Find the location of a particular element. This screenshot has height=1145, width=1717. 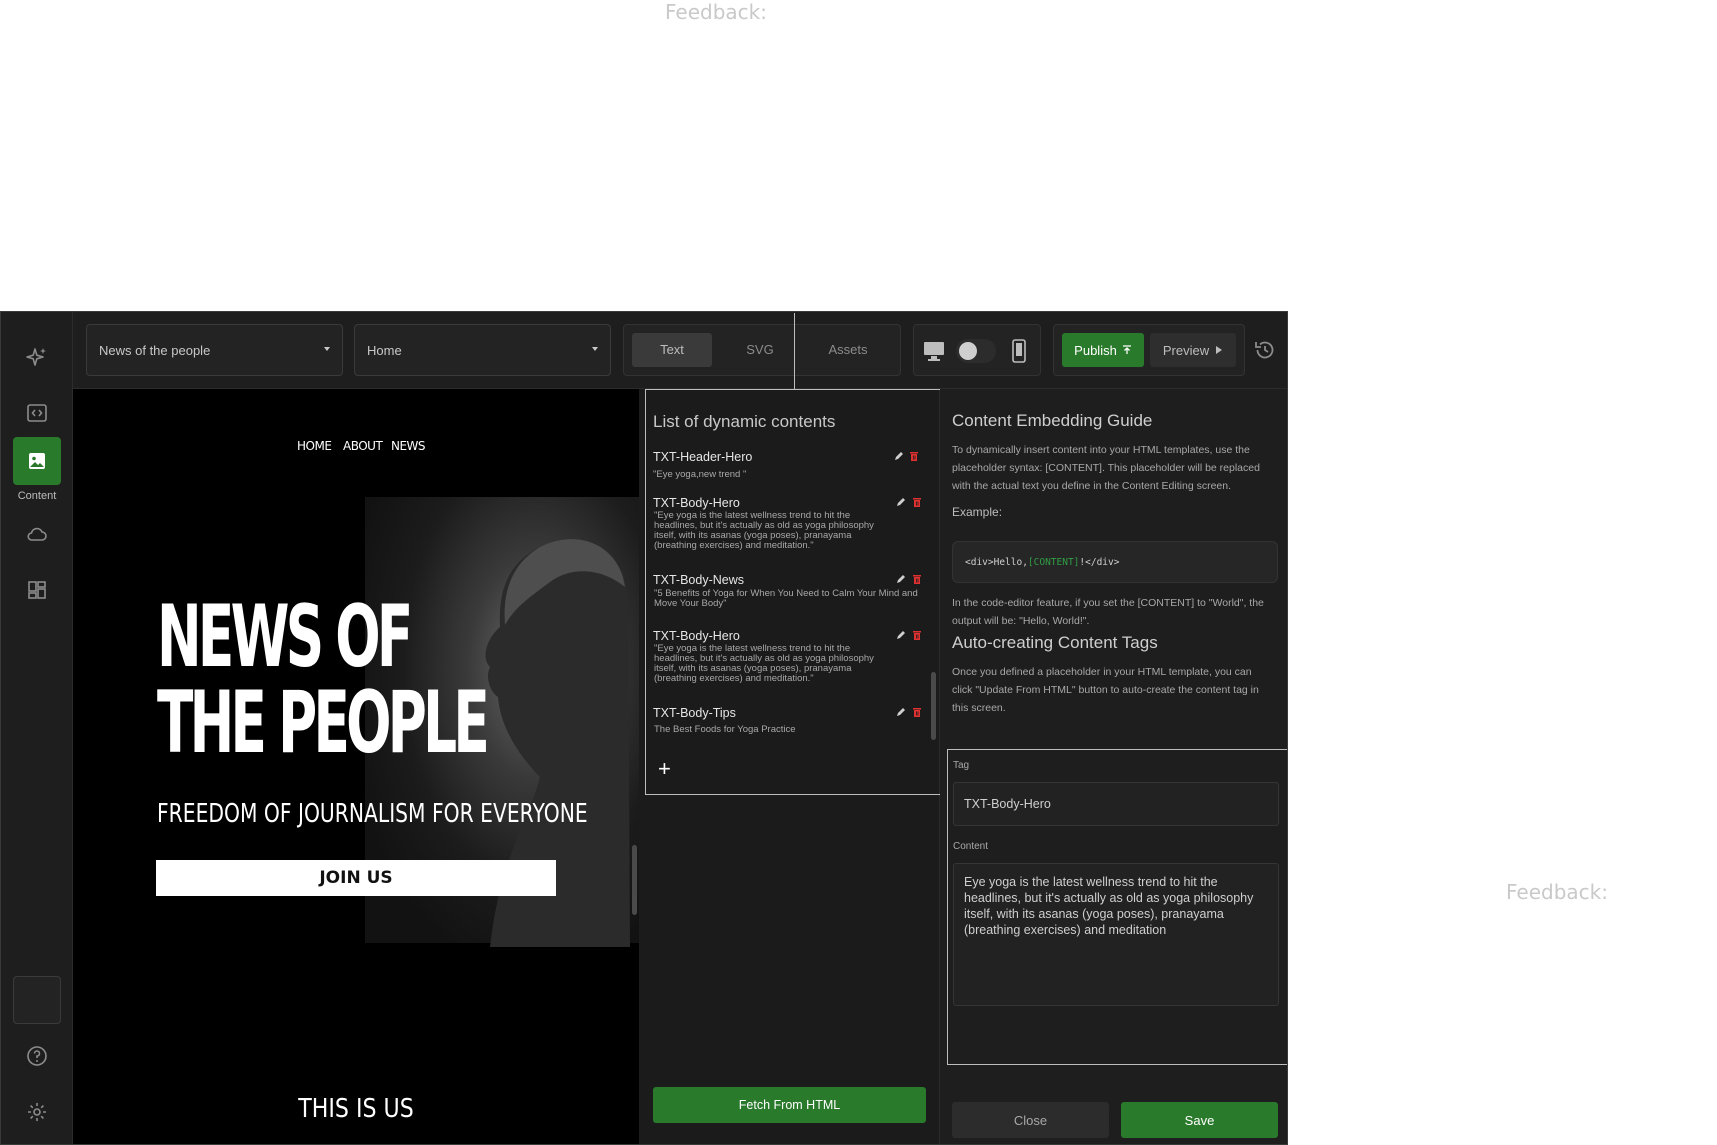

hero-title-line1: NEWS OF is located at coordinates (285, 637).